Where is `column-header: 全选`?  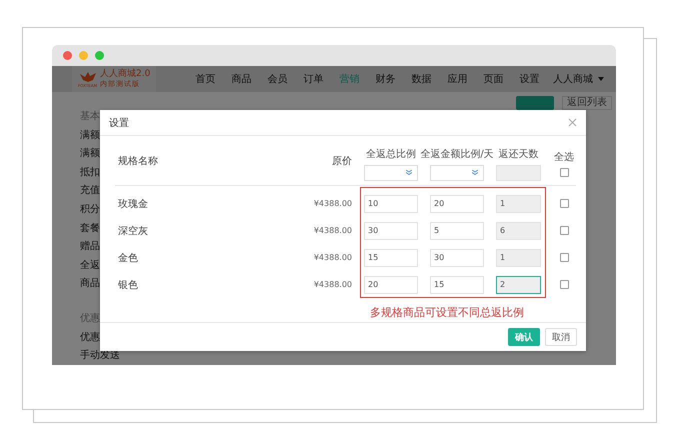 column-header: 全选 is located at coordinates (564, 157).